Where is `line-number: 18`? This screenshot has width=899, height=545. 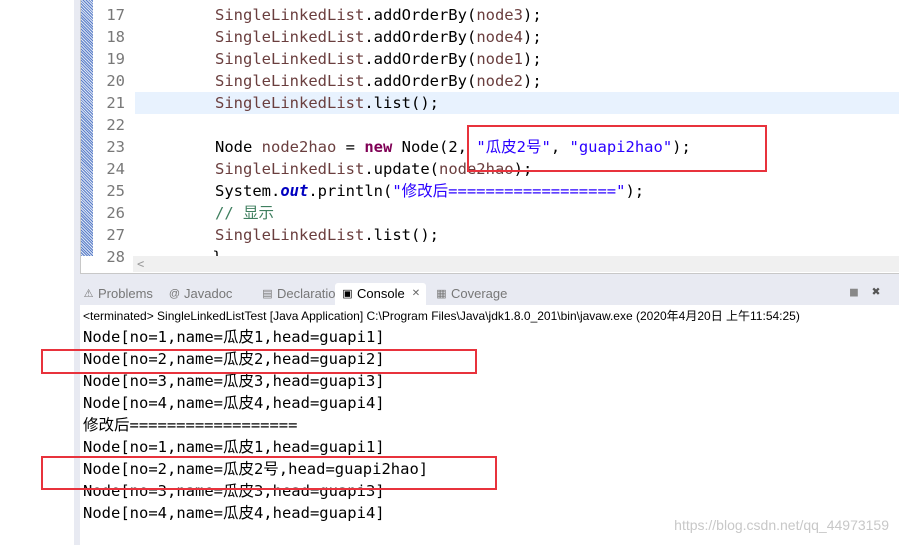
line-number: 18 is located at coordinates (115, 37).